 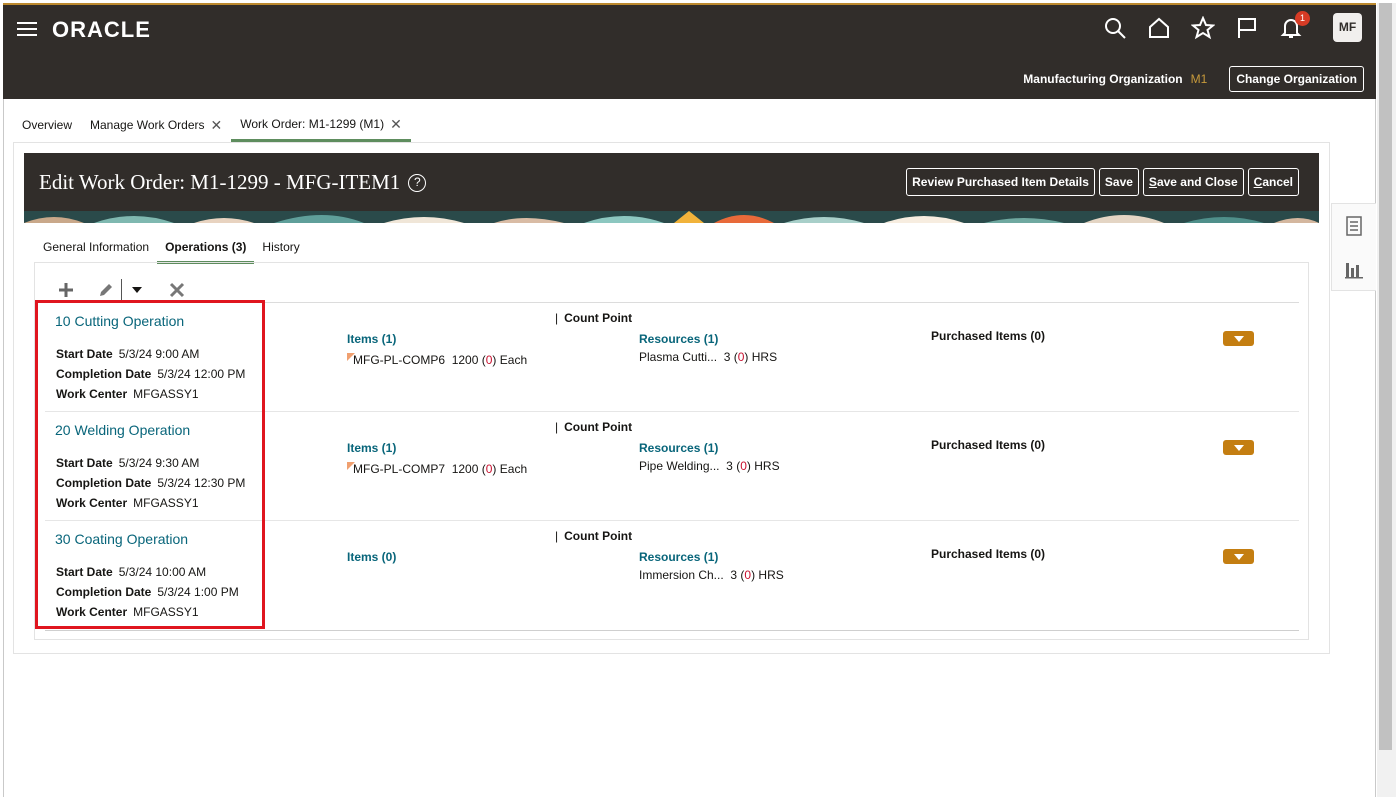 I want to click on review-purchased-item-details-button: Review Purchased Item Details, so click(x=1000, y=182).